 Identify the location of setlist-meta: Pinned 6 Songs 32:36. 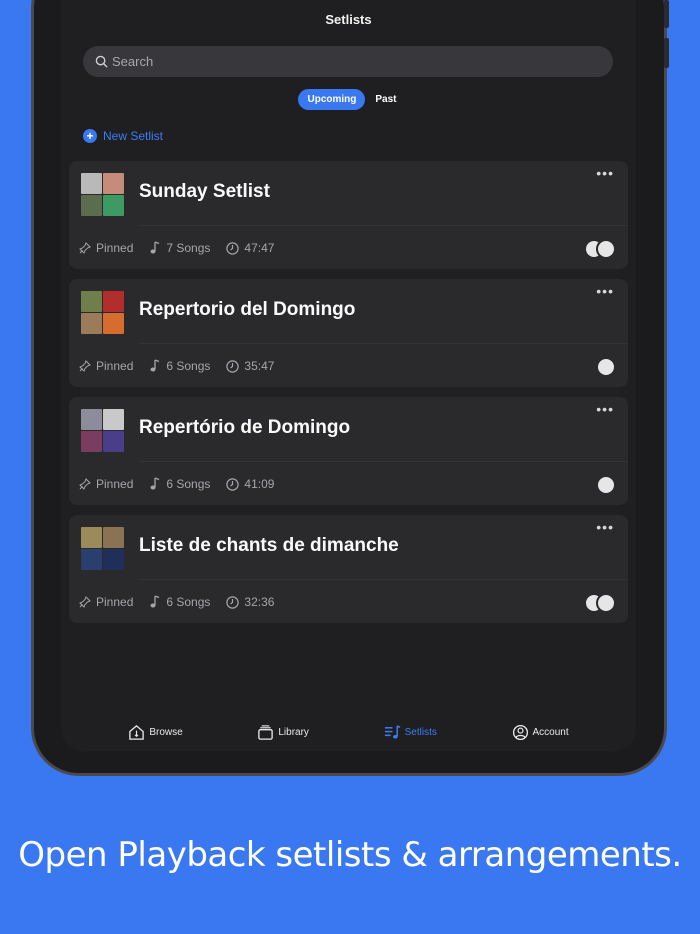
(176, 602).